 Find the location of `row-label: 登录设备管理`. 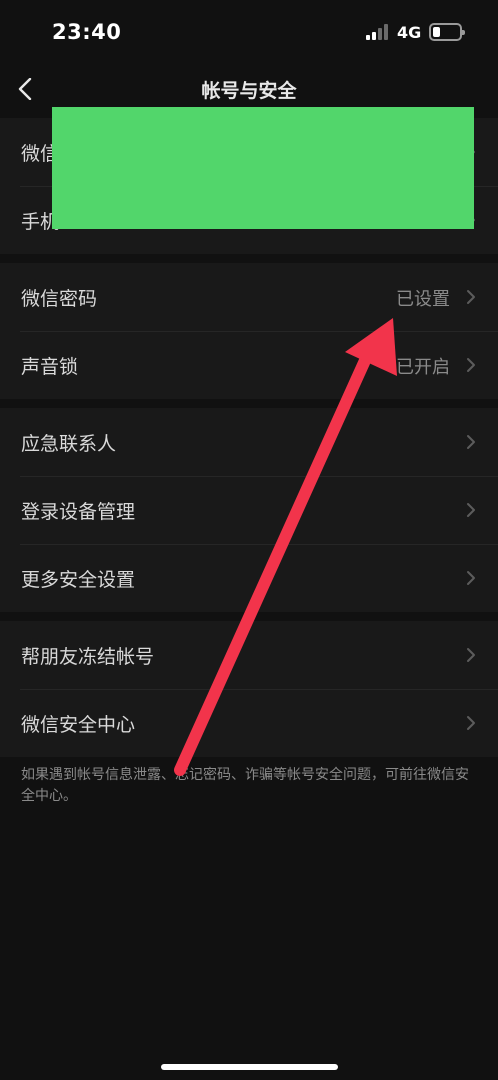

row-label: 登录设备管理 is located at coordinates (78, 512).